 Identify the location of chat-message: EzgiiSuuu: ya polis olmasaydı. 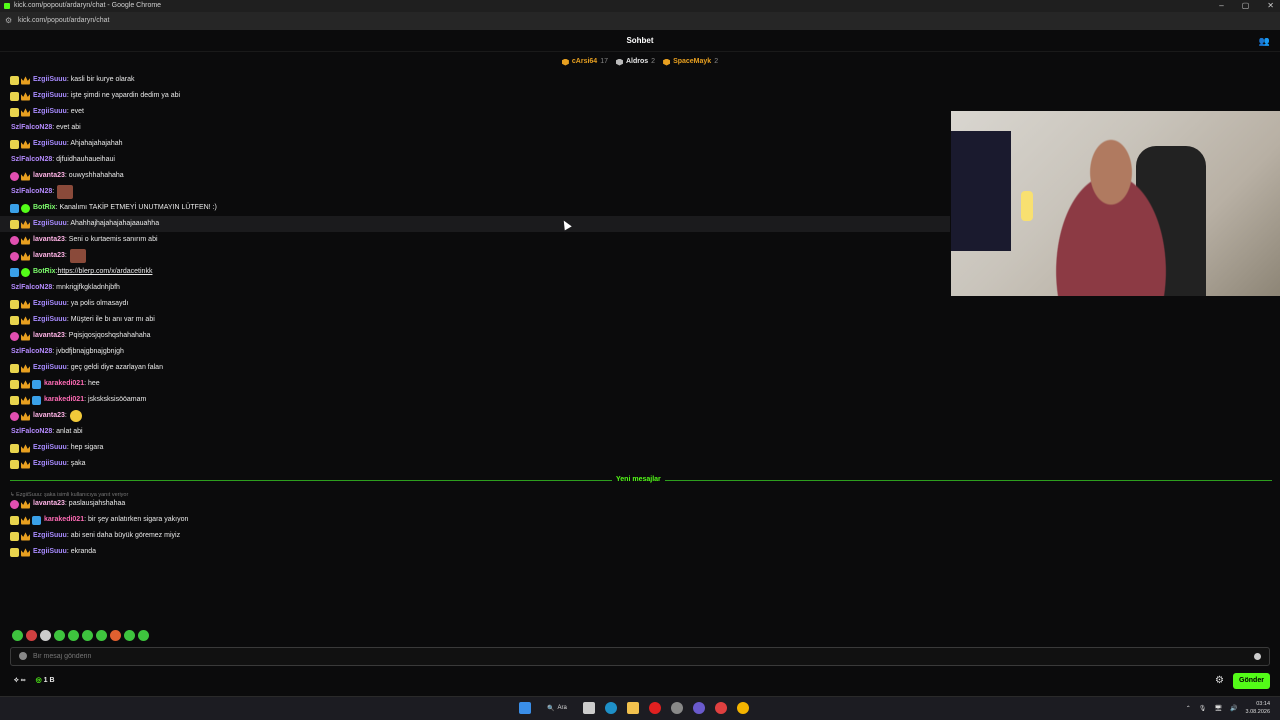
(475, 304).